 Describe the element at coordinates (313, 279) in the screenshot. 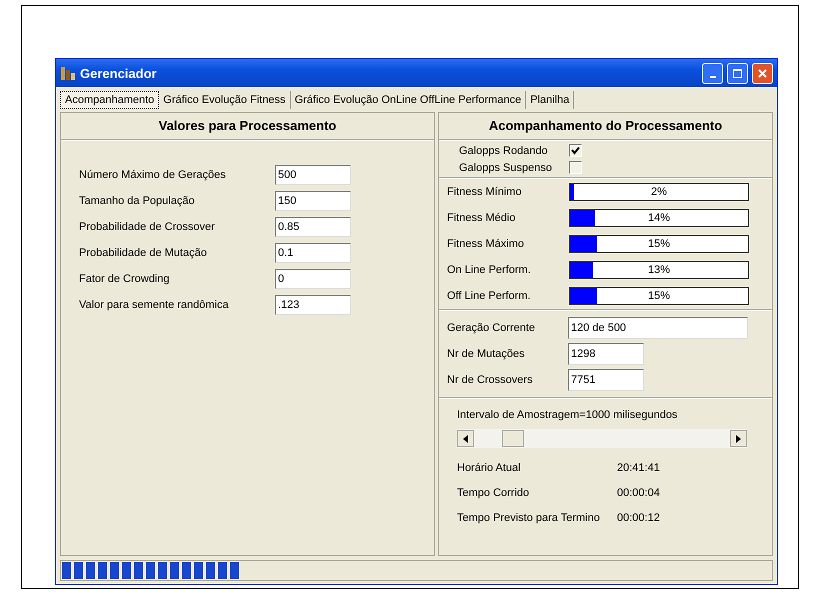

I see `input-field: 0` at that location.